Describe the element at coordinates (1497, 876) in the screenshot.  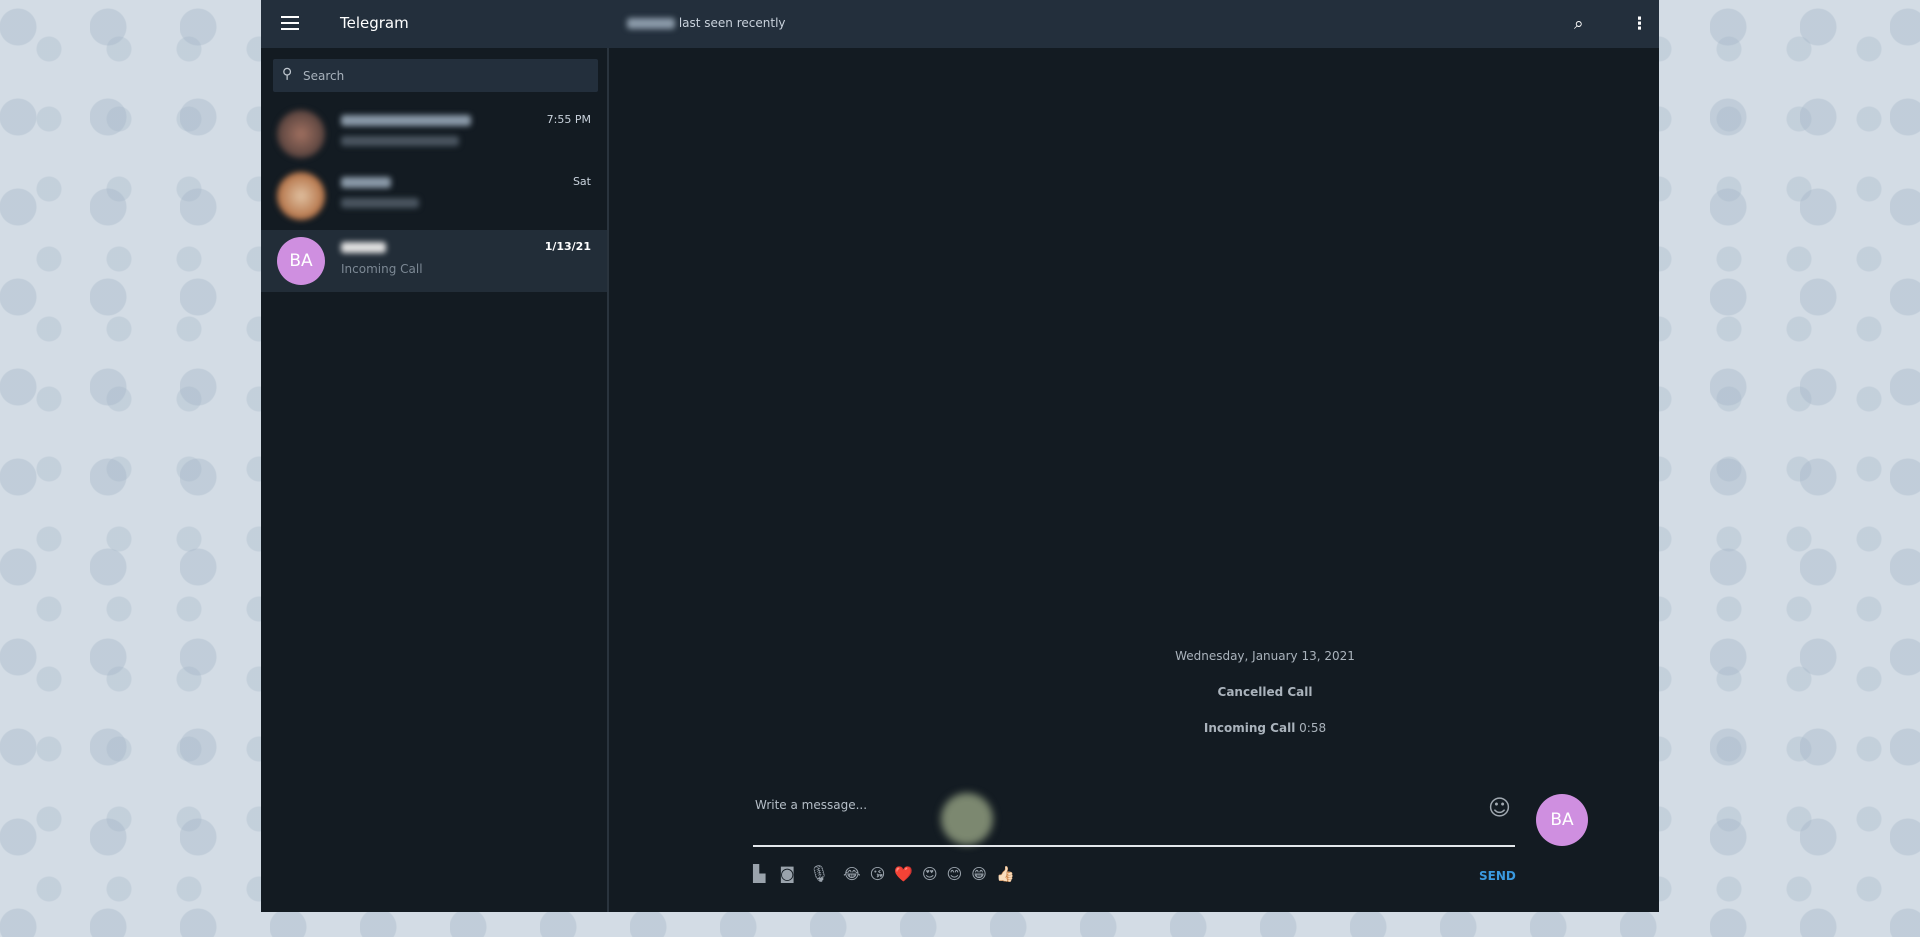
I see `send-button: SEND` at that location.